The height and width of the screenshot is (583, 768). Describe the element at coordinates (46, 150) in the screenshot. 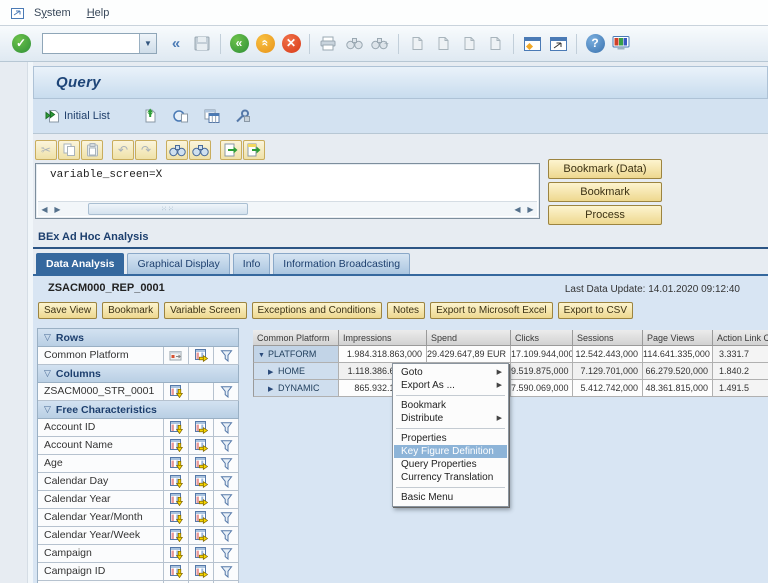

I see `cut-button: ✂` at that location.